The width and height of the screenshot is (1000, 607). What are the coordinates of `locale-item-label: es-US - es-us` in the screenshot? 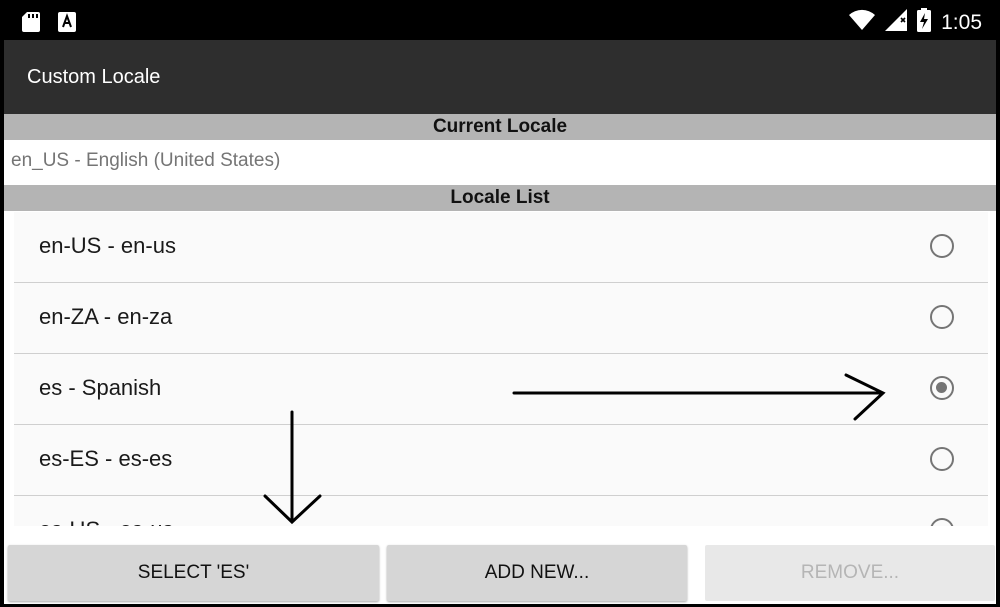 It's located at (106, 521).